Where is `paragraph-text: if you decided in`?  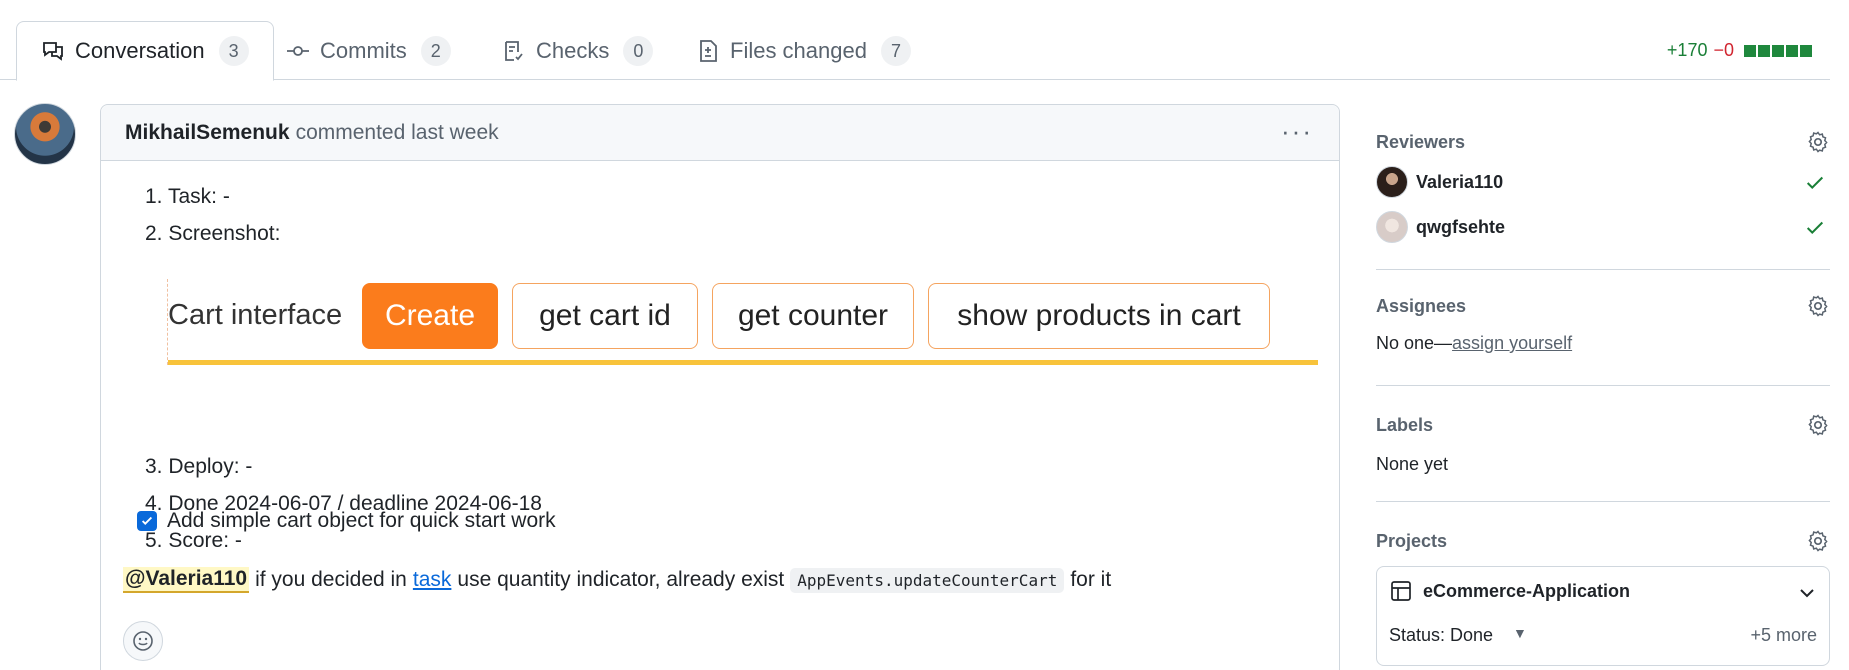
paragraph-text: if you decided in is located at coordinates (331, 579).